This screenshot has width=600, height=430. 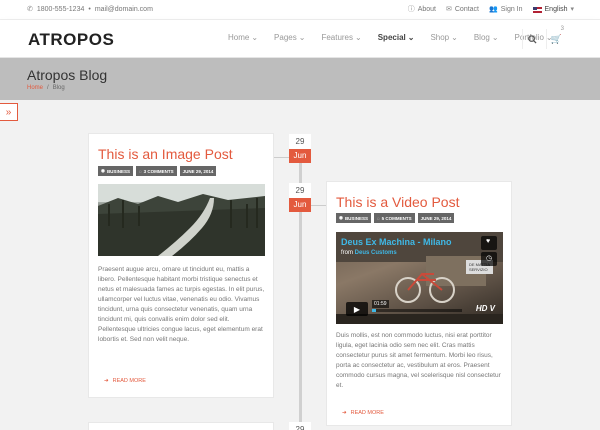 I want to click on watch-later-button: ◷, so click(x=489, y=259).